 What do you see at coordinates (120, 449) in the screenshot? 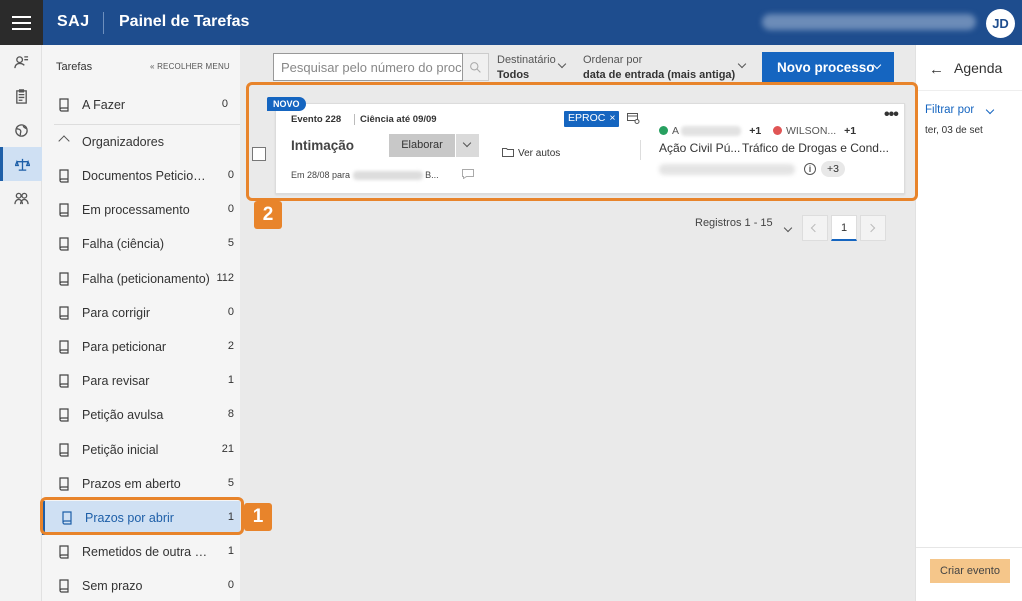
I see `sidebar-item-label: Petição inicial` at bounding box center [120, 449].